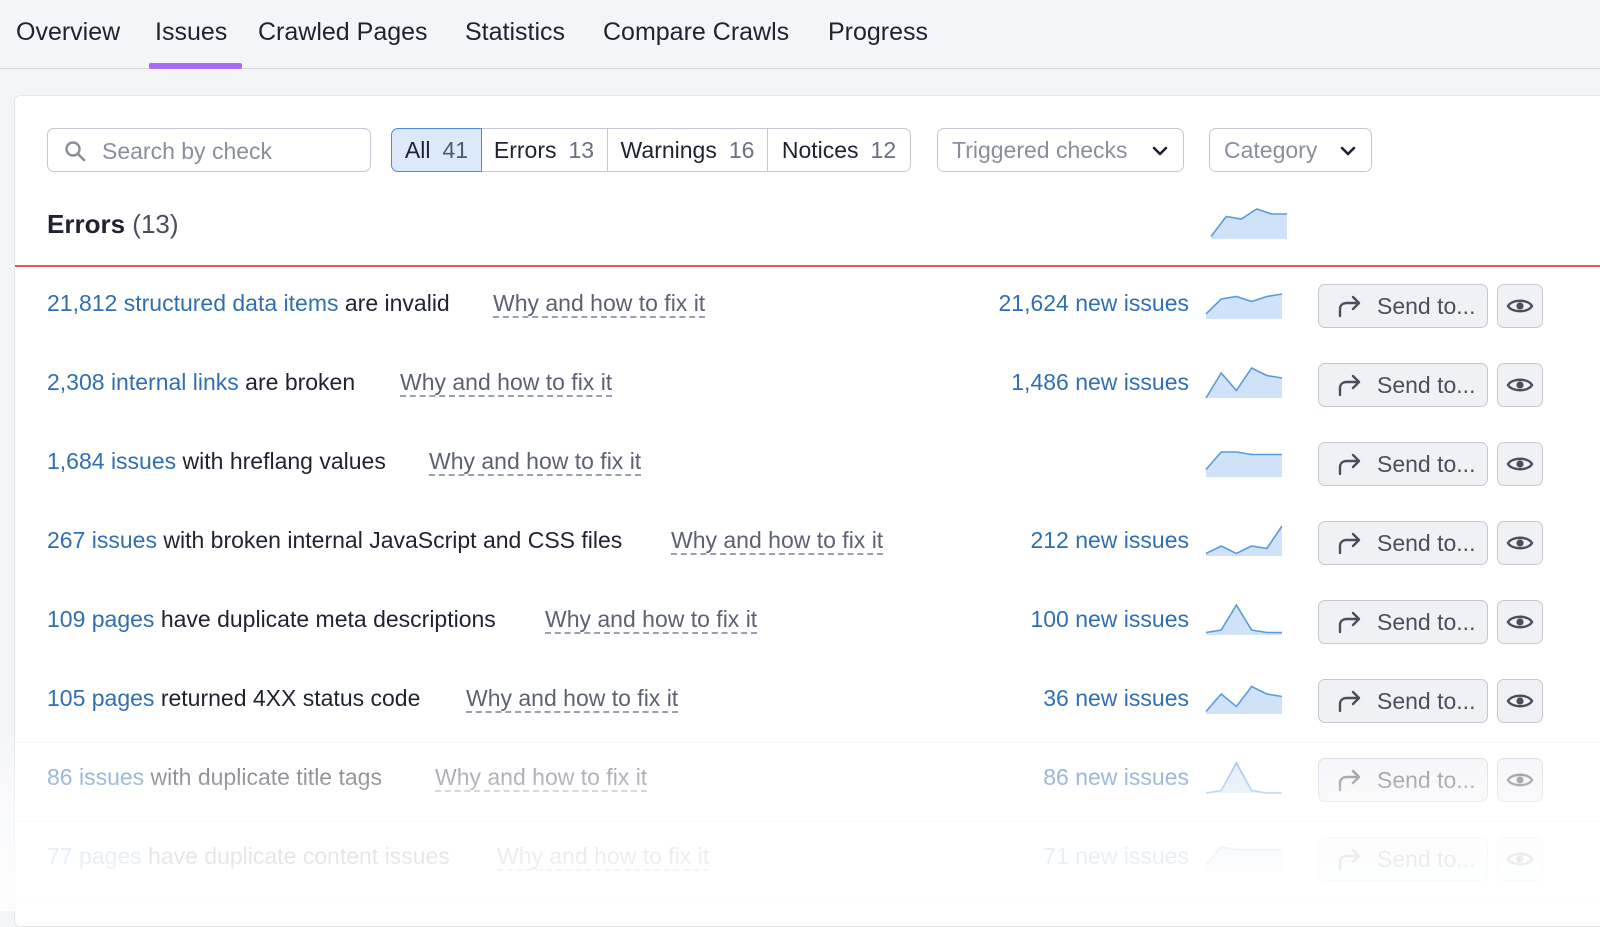 Image resolution: width=1600 pixels, height=927 pixels. What do you see at coordinates (1248, 223) in the screenshot?
I see `errors-trend-sparkline` at bounding box center [1248, 223].